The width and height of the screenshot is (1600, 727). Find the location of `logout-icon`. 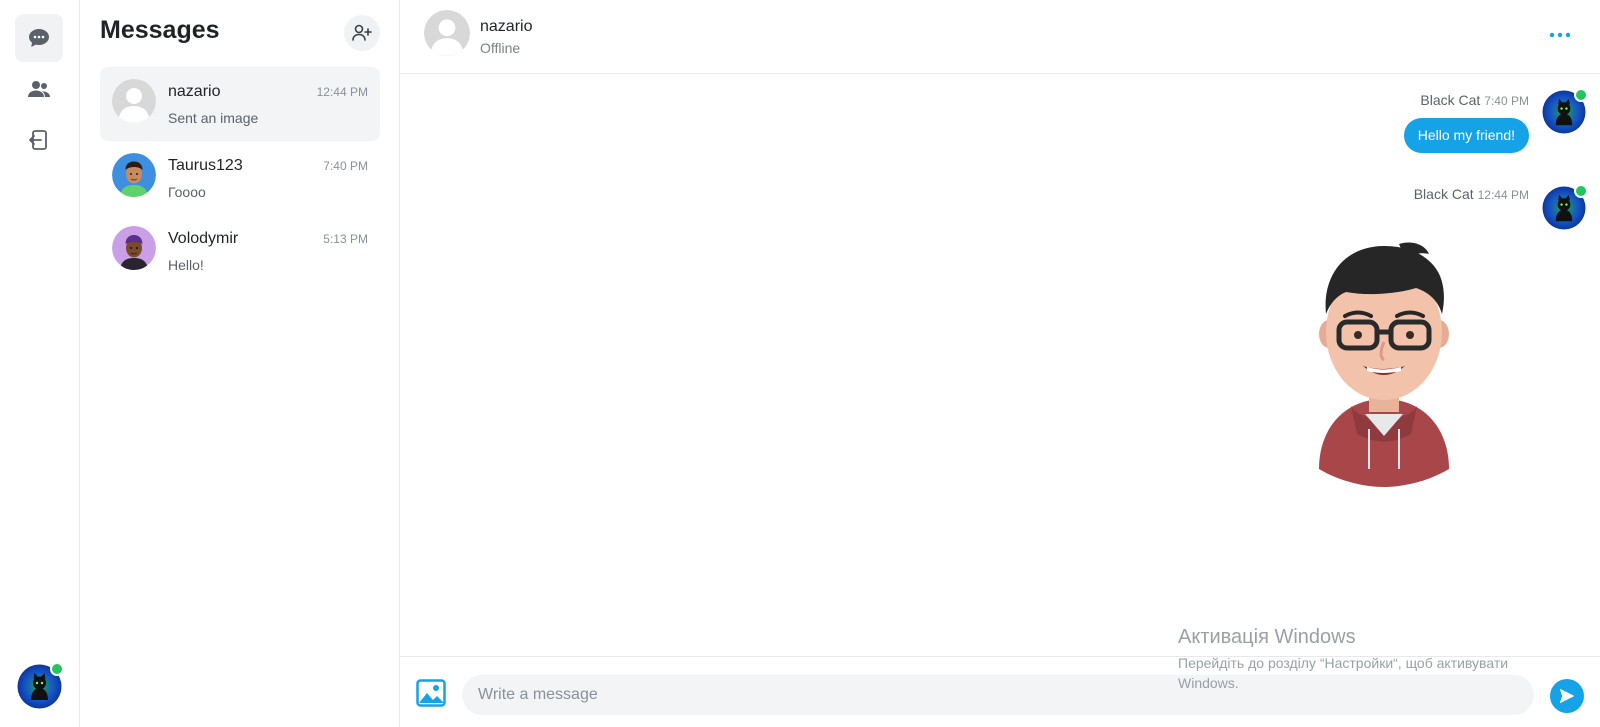

logout-icon is located at coordinates (38, 140).